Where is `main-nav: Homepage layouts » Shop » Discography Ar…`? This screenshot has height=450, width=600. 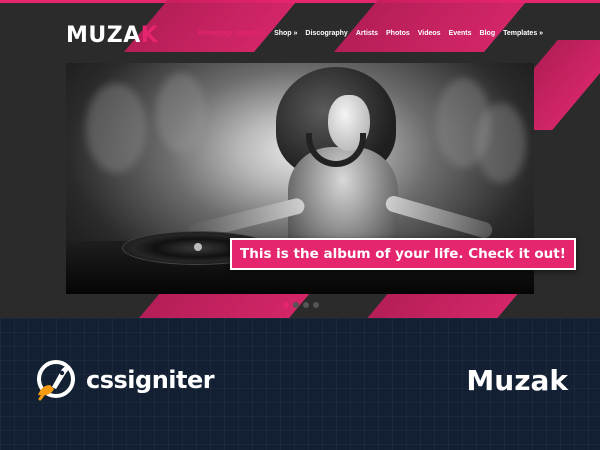 main-nav: Homepage layouts » Shop » Discography Ar… is located at coordinates (374, 33).